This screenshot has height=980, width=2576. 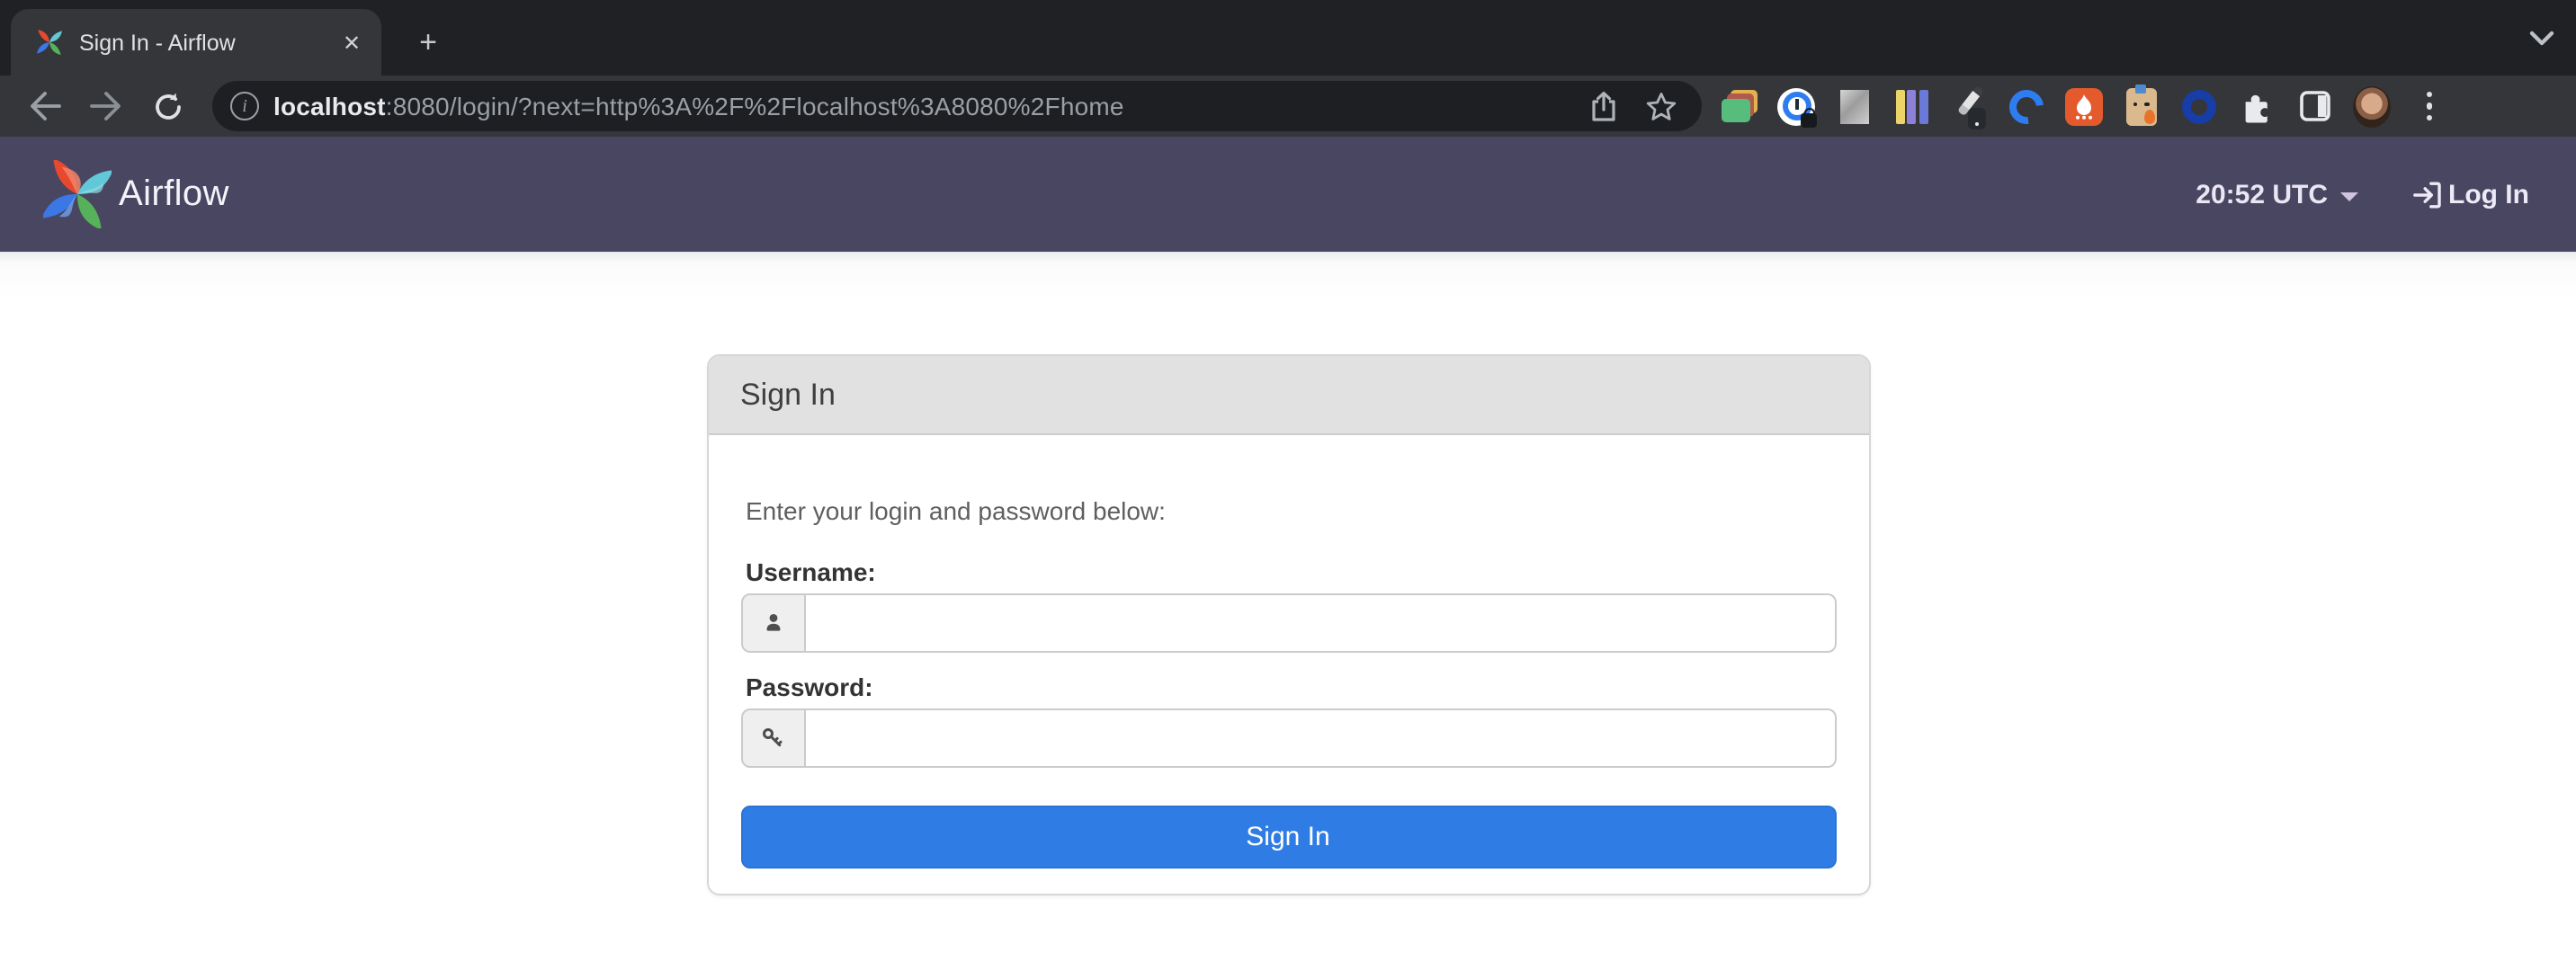 I want to click on password-input-group, so click(x=1288, y=738).